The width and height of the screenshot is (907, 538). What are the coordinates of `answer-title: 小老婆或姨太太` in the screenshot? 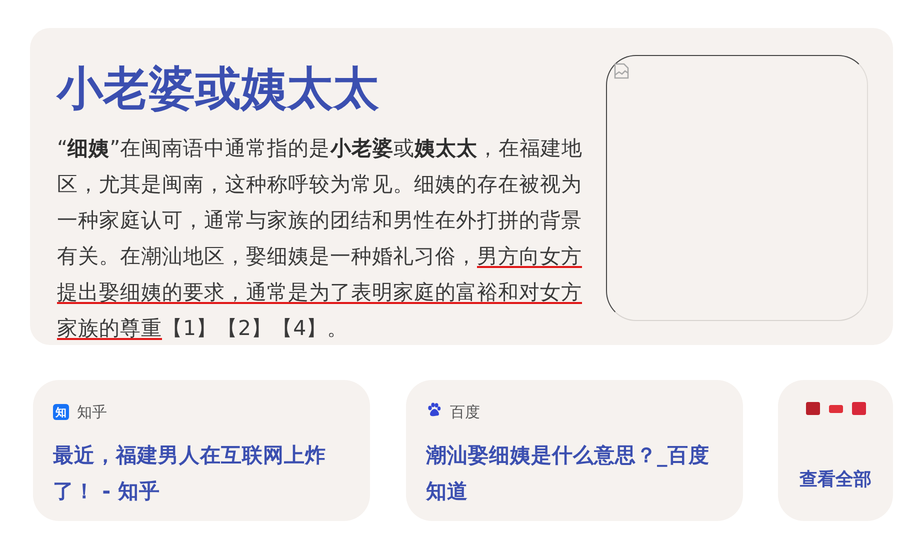 It's located at (218, 88).